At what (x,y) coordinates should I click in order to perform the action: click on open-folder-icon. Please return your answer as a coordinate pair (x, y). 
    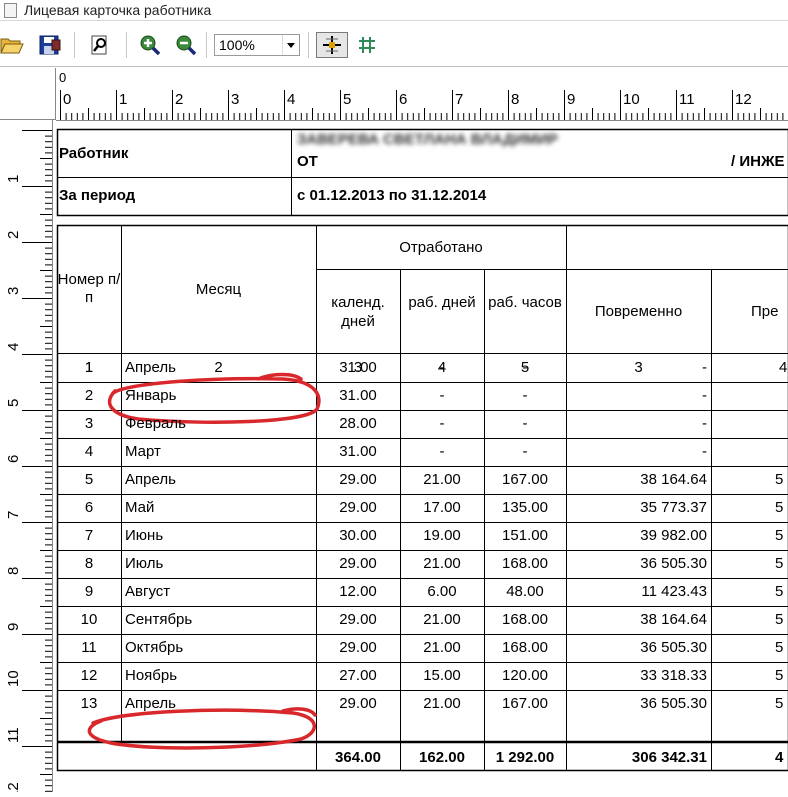
    Looking at the image, I should click on (12, 45).